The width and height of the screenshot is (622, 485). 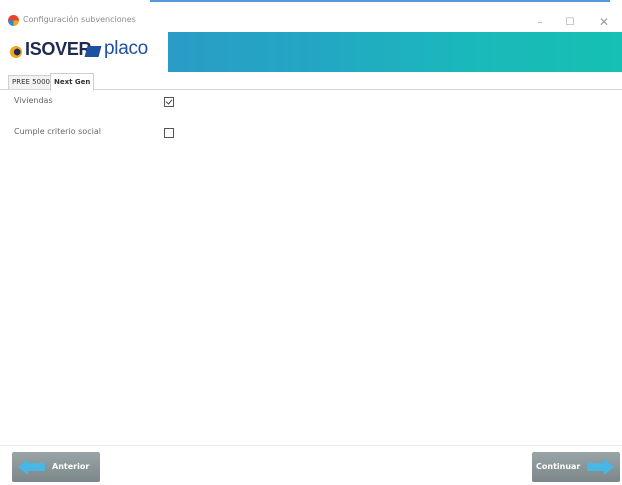 What do you see at coordinates (395, 52) in the screenshot?
I see `brand-banner` at bounding box center [395, 52].